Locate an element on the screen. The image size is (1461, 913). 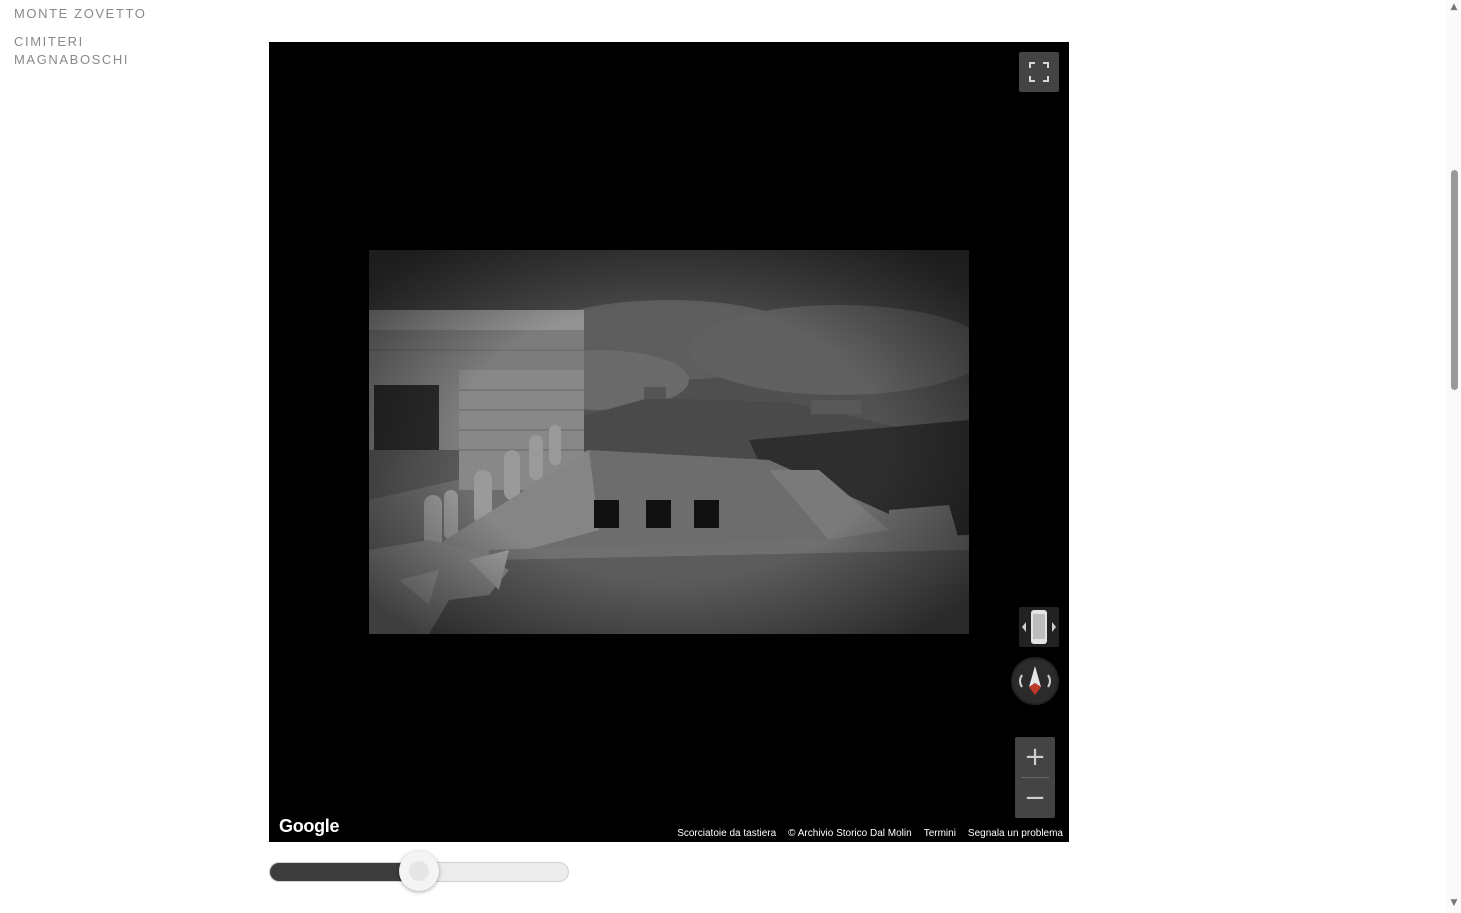
page-scrollbar: ▲ ▼ is located at coordinates (1454, 456).